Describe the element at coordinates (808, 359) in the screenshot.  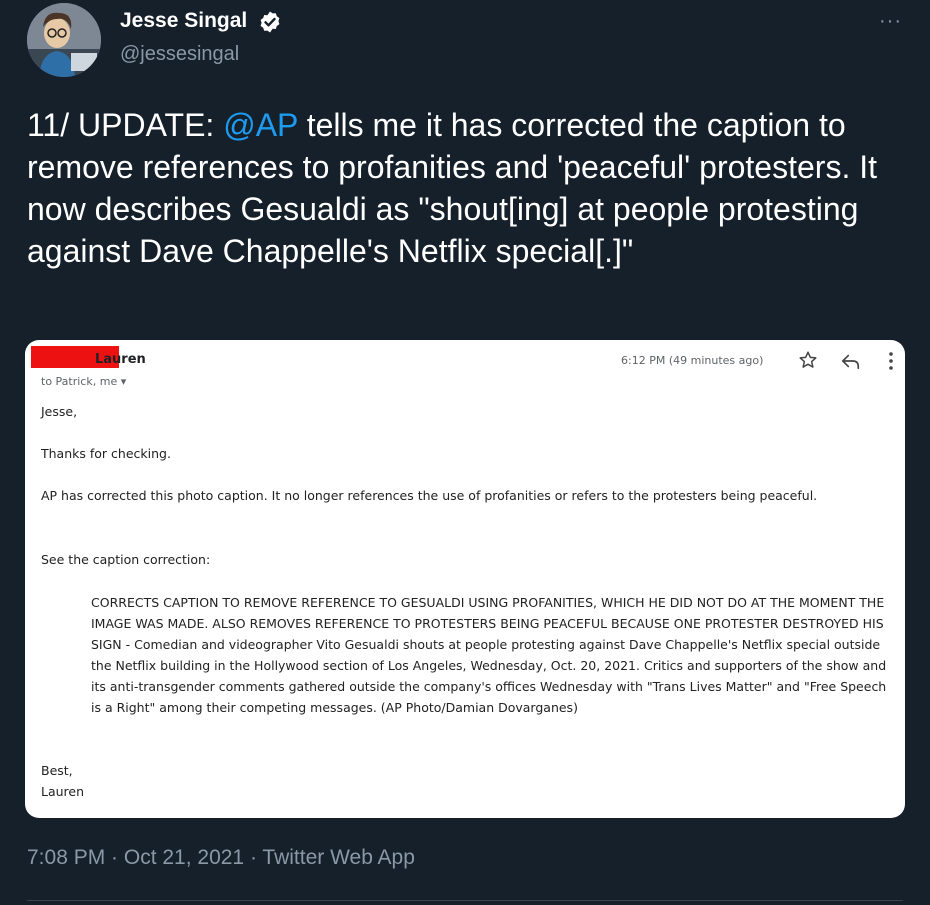
I see `star-icon` at that location.